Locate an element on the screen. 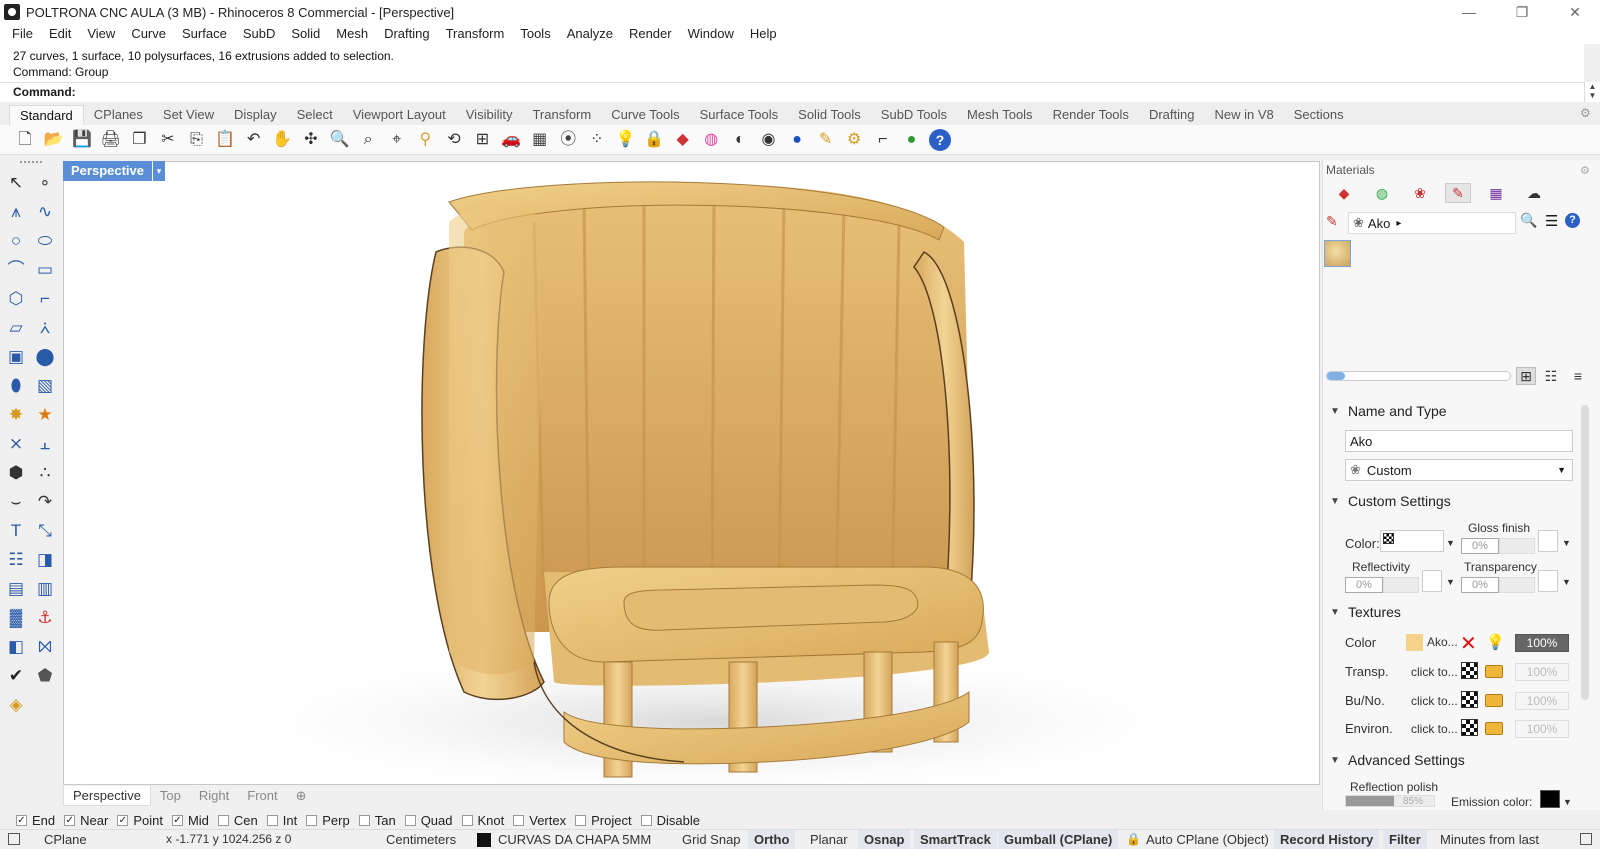 Image resolution: width=1600 pixels, height=849 pixels. osnap-knot: Knot is located at coordinates (482, 820).